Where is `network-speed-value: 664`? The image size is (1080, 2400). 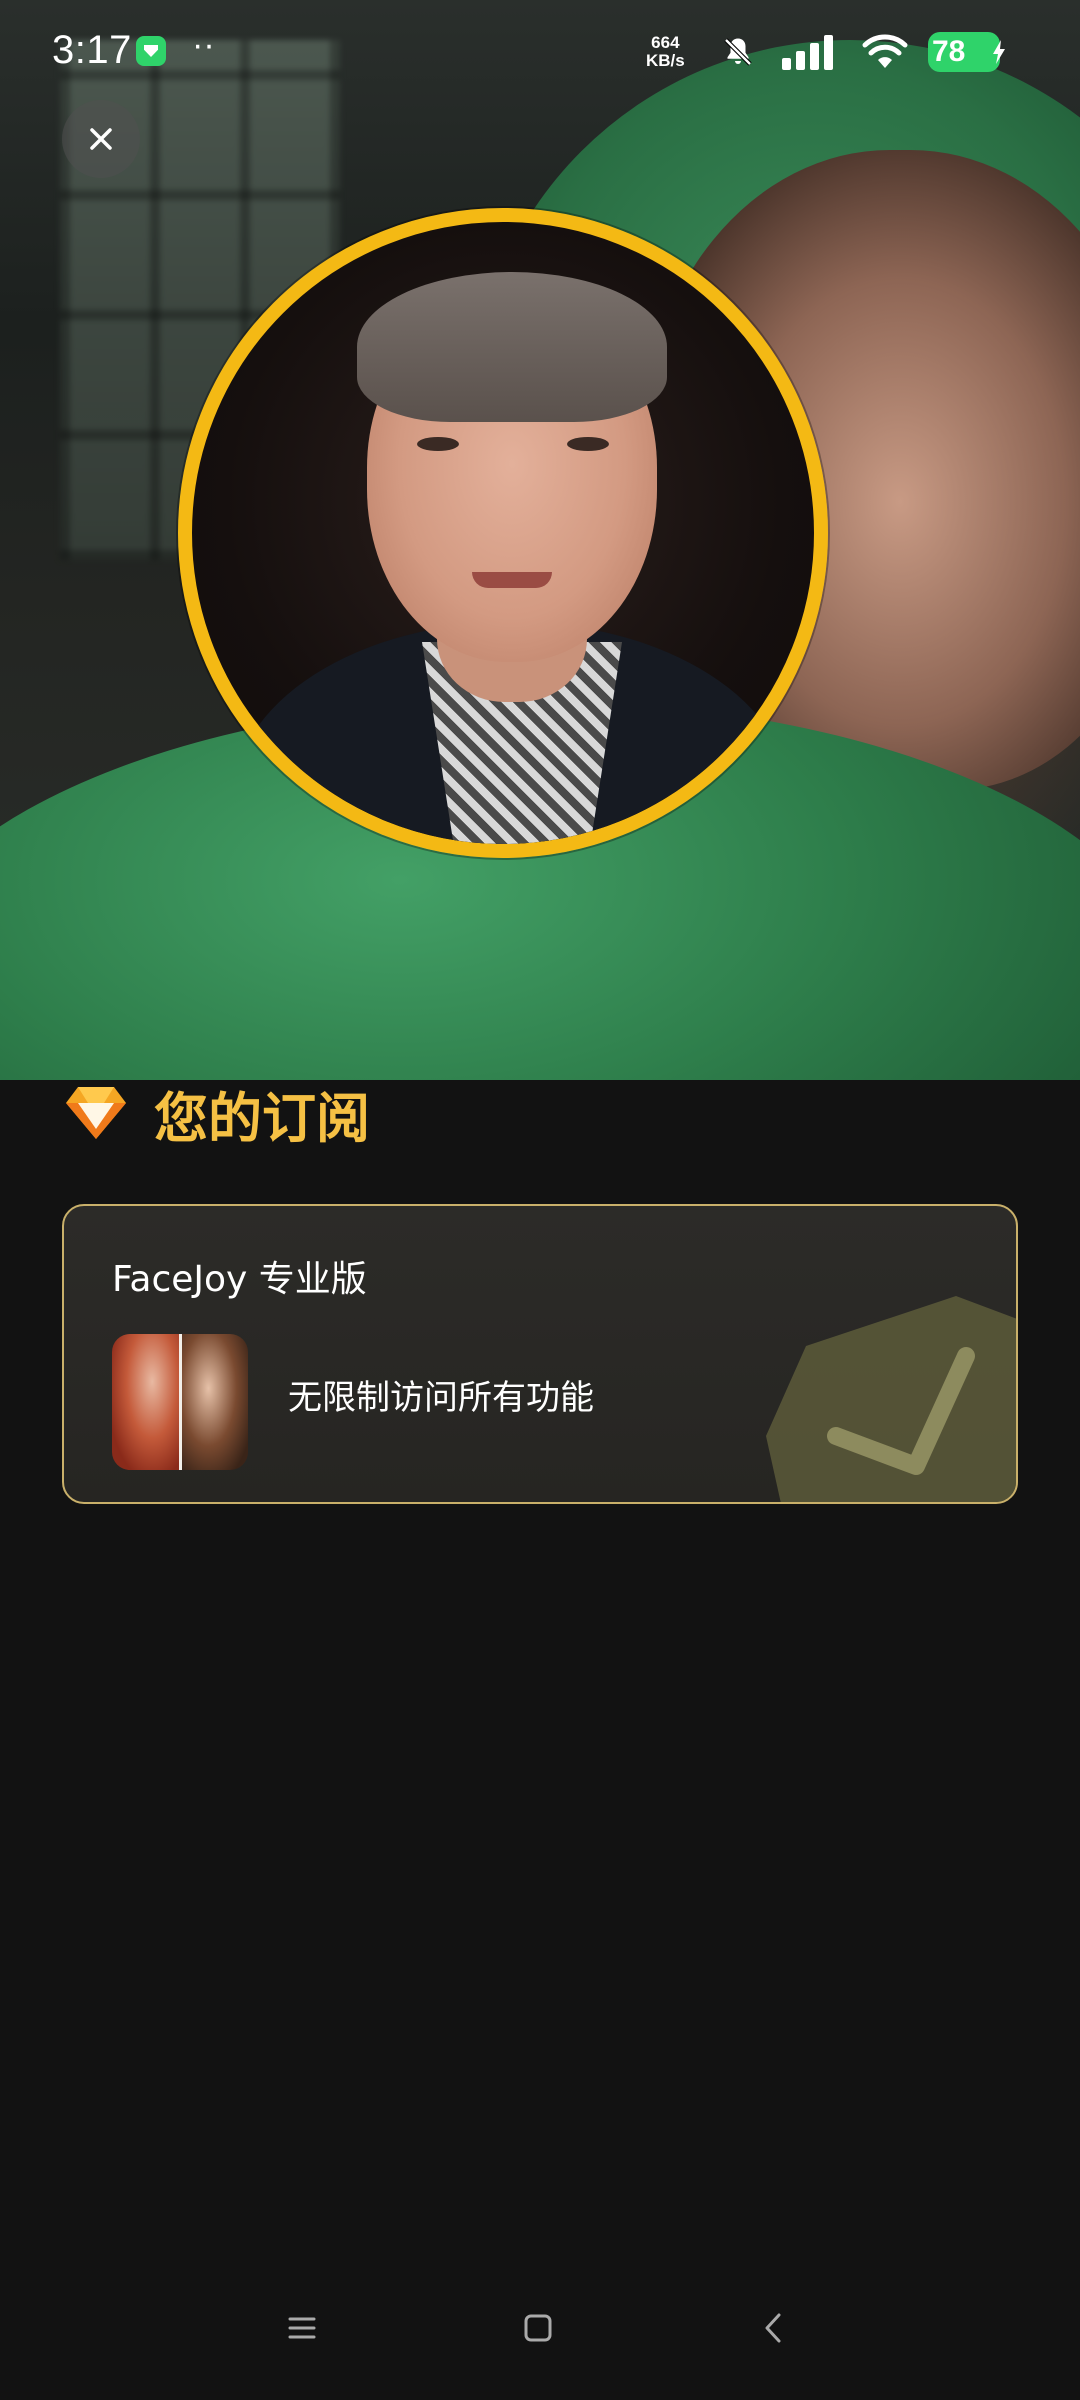 network-speed-value: 664 is located at coordinates (665, 42).